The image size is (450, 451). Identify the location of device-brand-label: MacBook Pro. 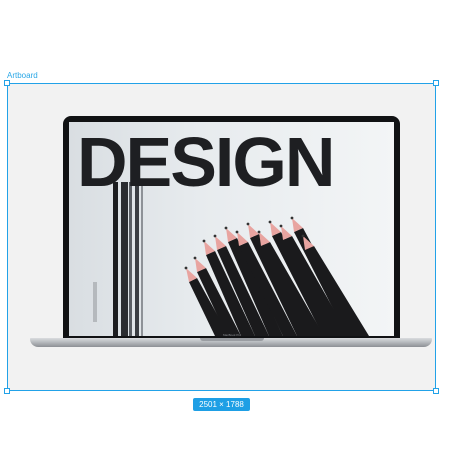
(231, 335).